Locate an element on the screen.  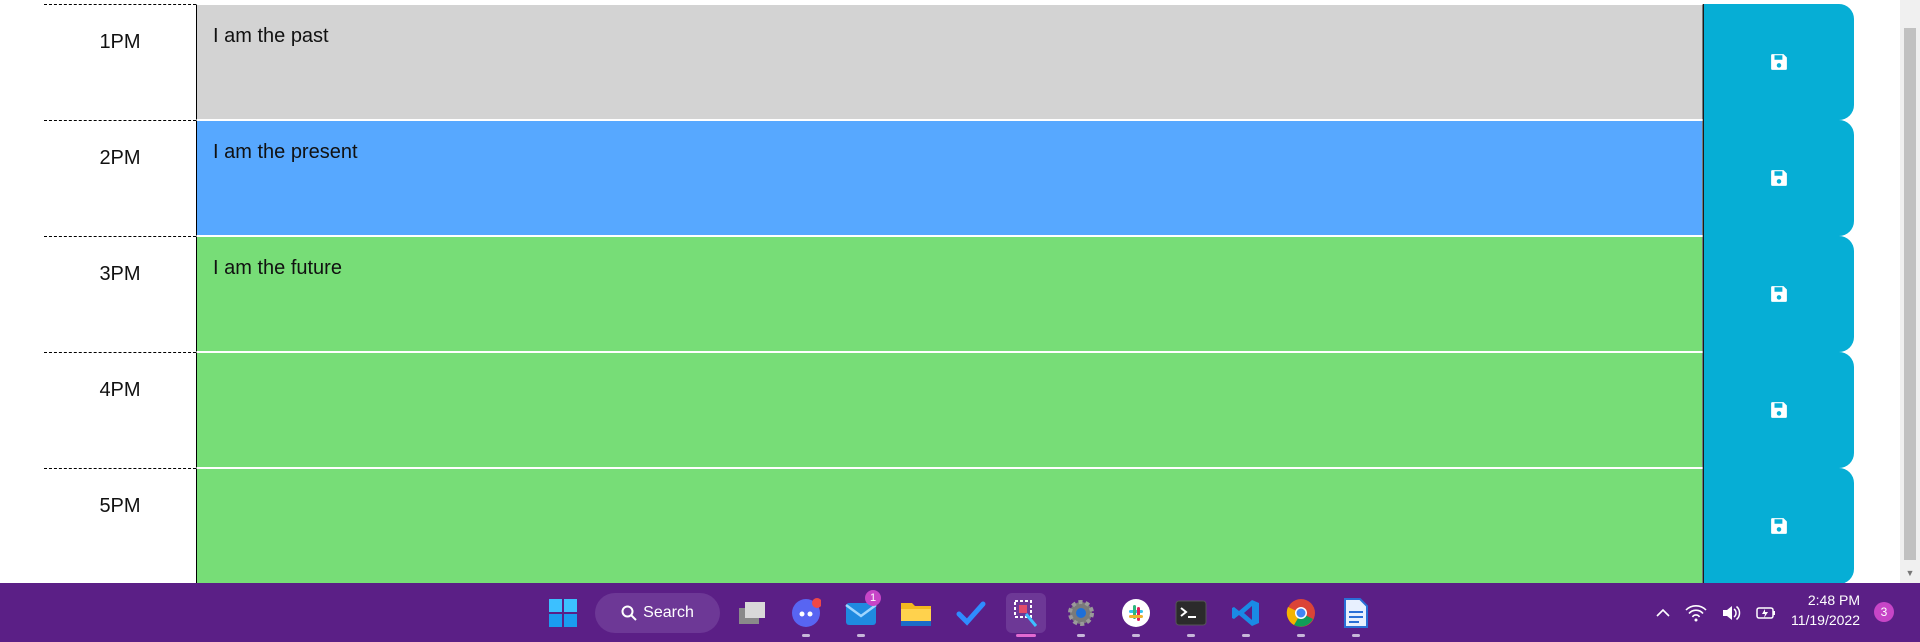
system-tray is located at coordinates (1716, 613).